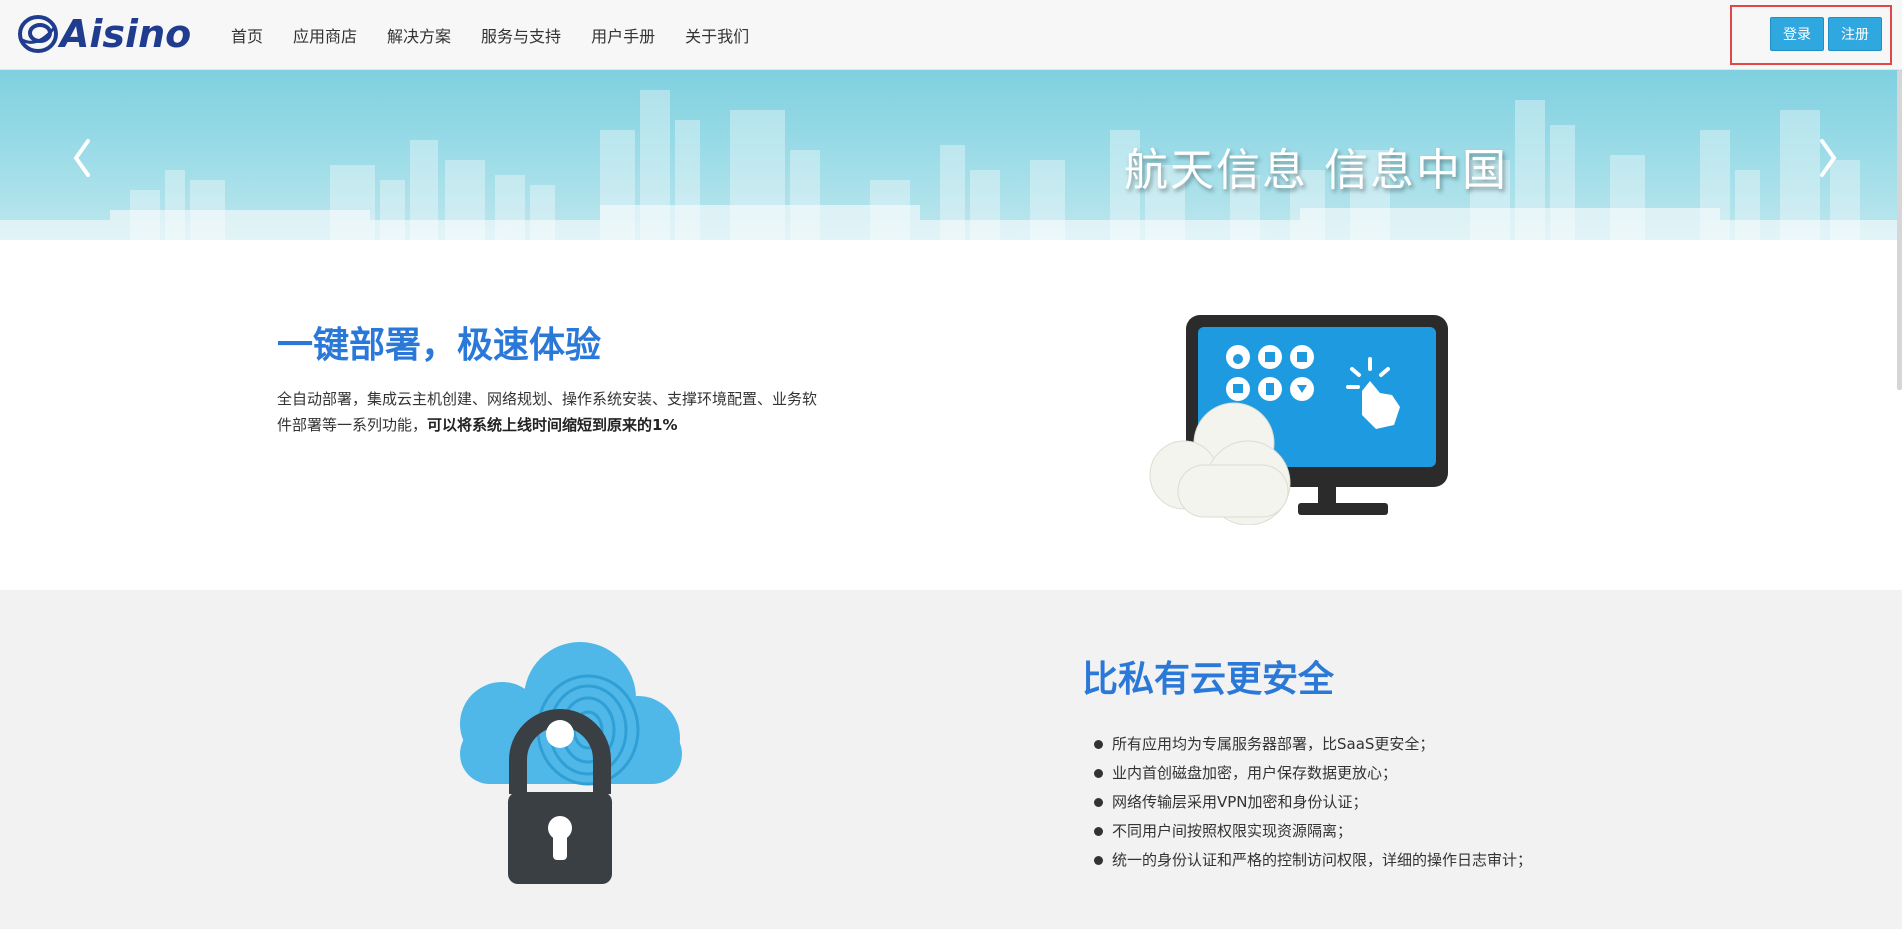 Image resolution: width=1902 pixels, height=929 pixels. I want to click on feature-title: 比私有云更安全, so click(1208, 679).